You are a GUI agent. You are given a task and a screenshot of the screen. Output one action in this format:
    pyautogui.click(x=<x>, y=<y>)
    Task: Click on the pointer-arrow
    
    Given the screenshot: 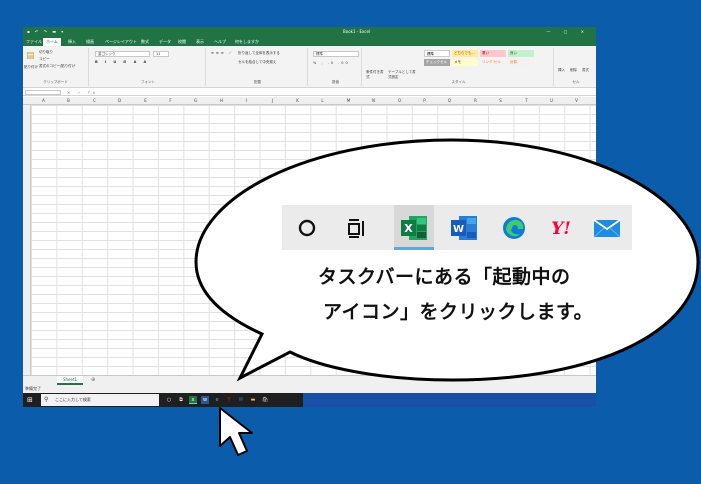 What is the action you would take?
    pyautogui.click(x=236, y=431)
    